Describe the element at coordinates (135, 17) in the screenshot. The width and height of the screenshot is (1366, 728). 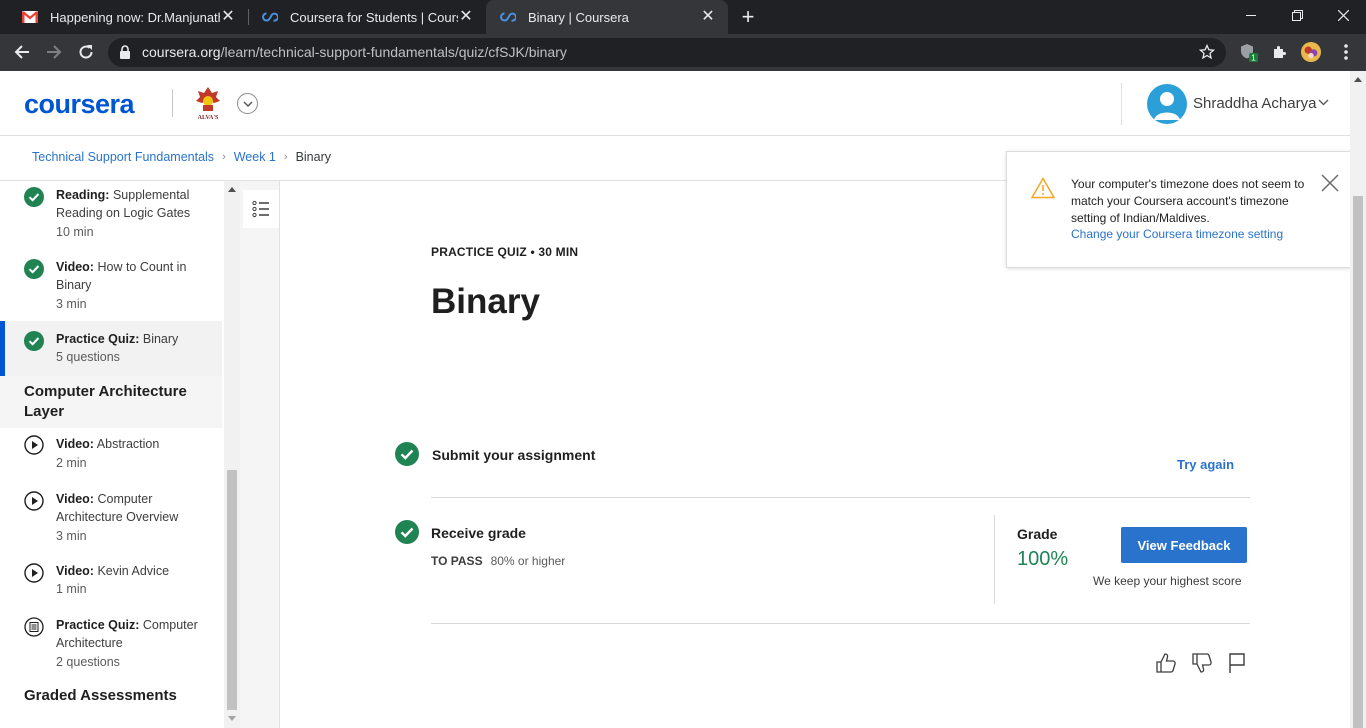
I see `tab-title: Happening now: Dr.Manjunath K` at that location.